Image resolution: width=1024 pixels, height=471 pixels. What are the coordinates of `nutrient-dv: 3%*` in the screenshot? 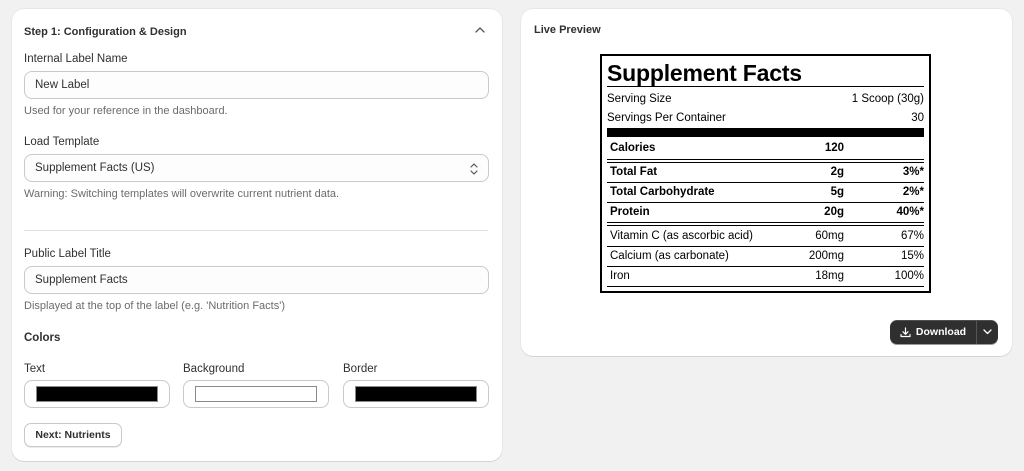 It's located at (913, 172).